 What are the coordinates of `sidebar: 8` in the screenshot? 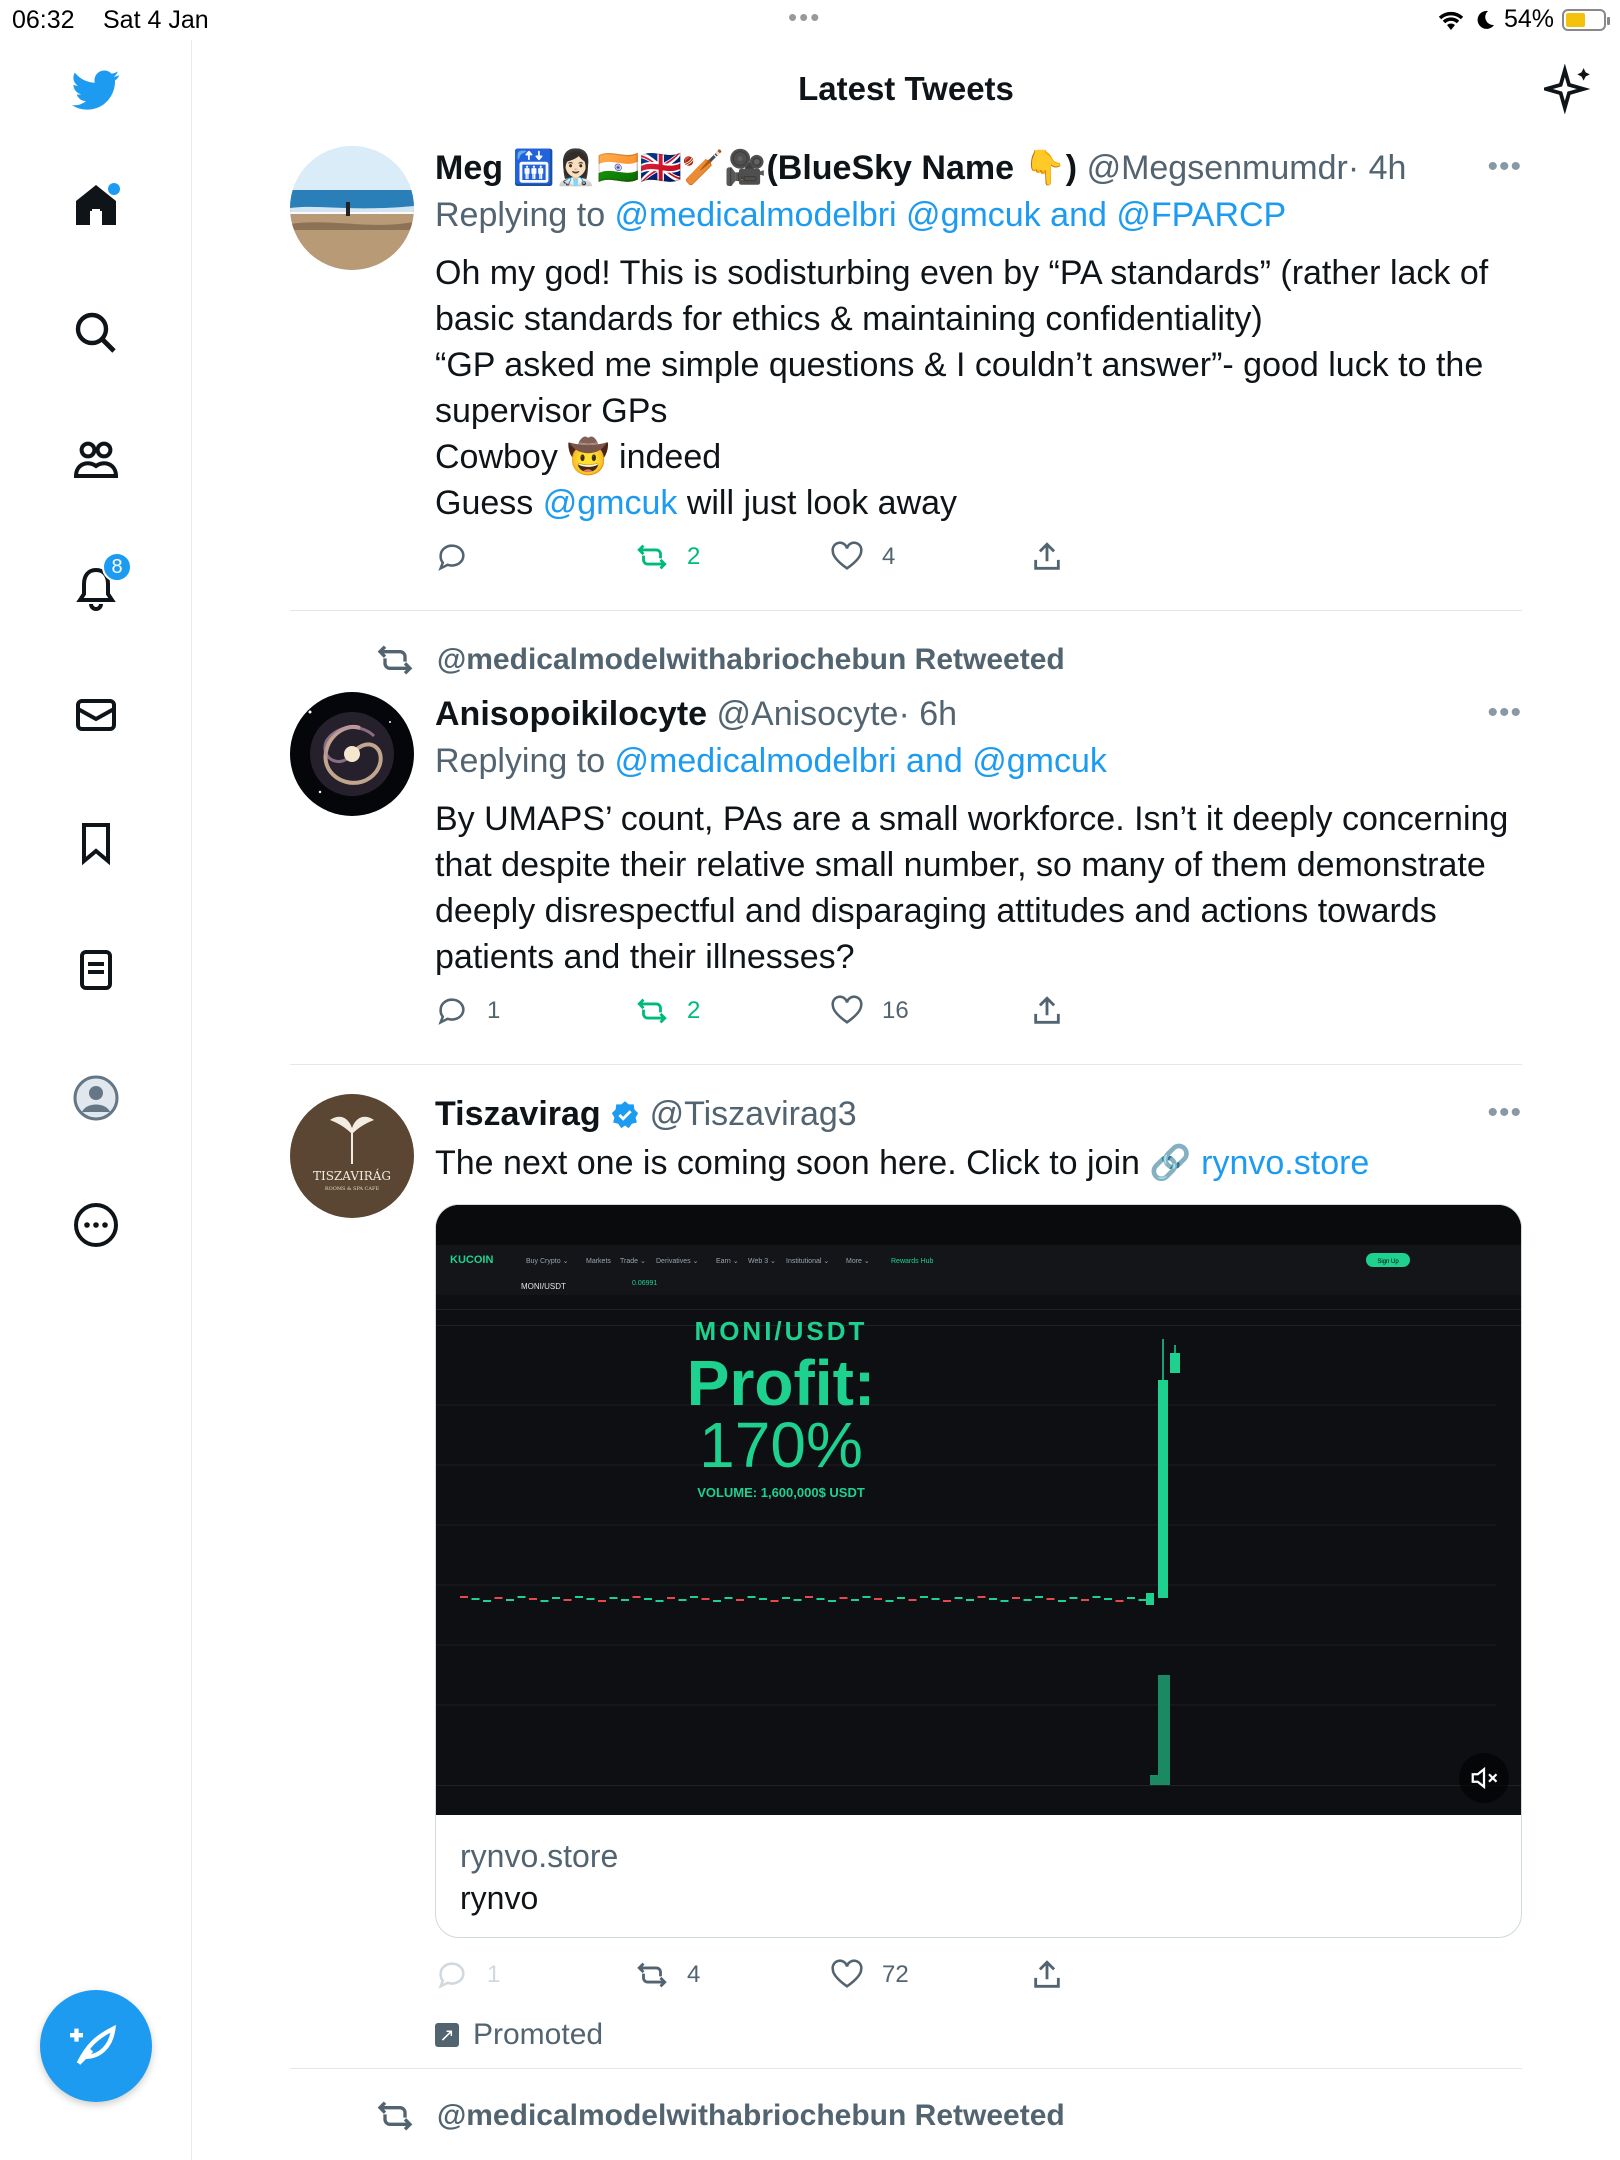 It's located at (96, 1100).